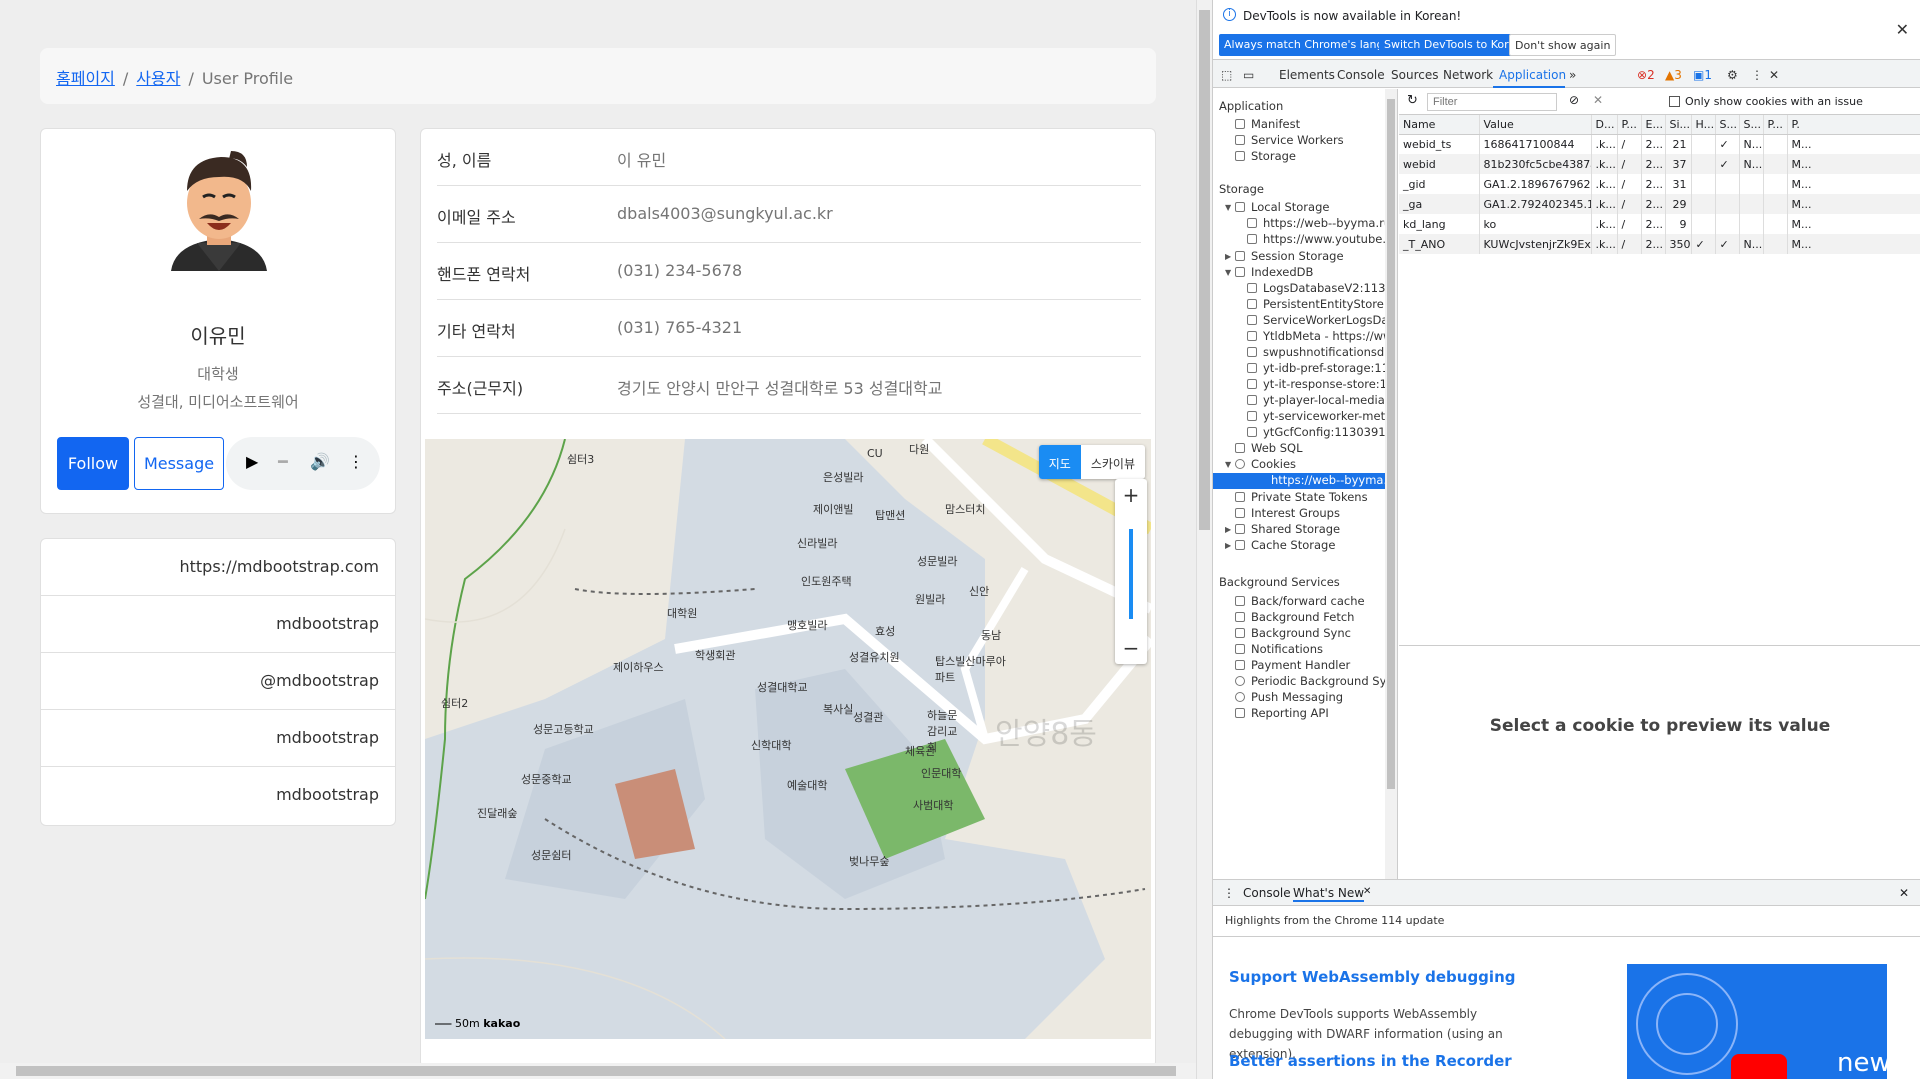  Describe the element at coordinates (1492, 102) in the screenshot. I see `filter-input` at that location.